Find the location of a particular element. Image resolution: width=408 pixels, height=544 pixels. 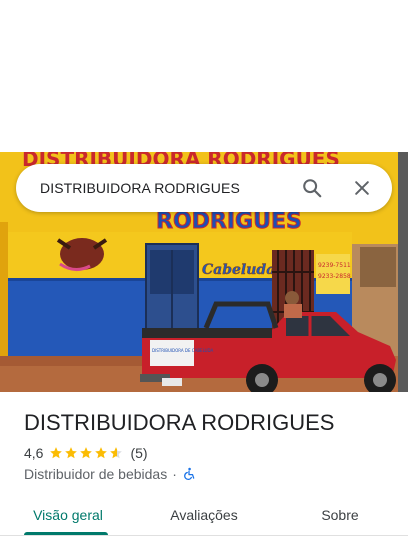

tab-label: Sobre is located at coordinates (340, 515).